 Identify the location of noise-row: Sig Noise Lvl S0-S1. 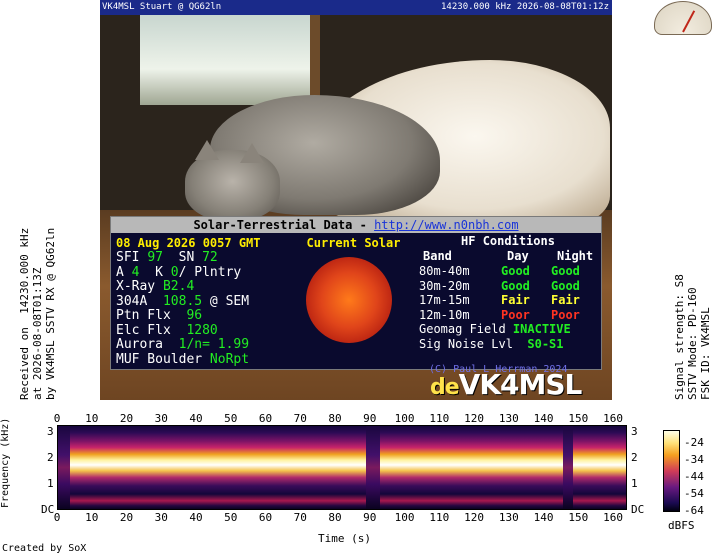
(491, 343).